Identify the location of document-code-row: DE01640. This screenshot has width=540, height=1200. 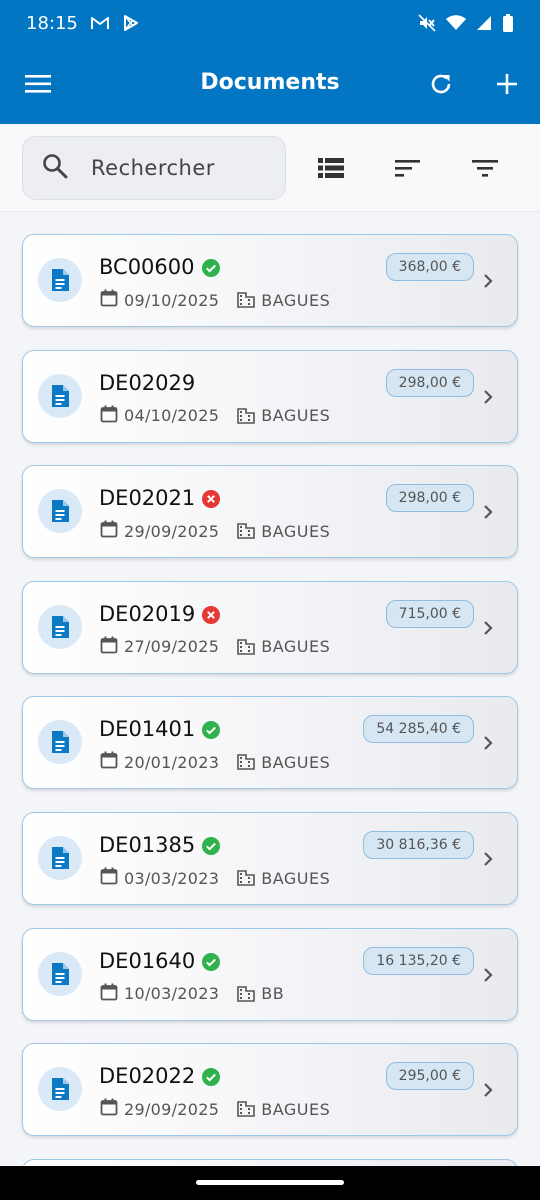
(160, 960).